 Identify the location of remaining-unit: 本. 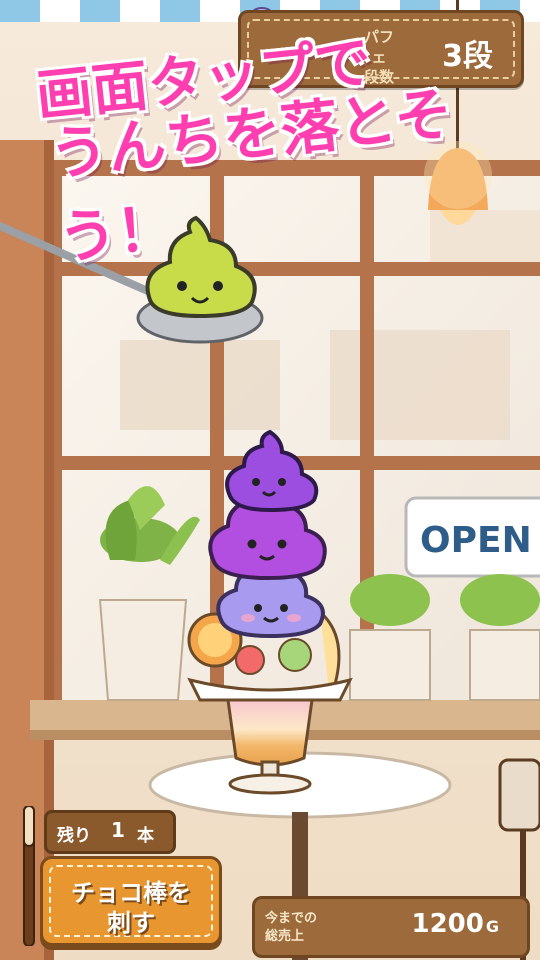
(145, 836).